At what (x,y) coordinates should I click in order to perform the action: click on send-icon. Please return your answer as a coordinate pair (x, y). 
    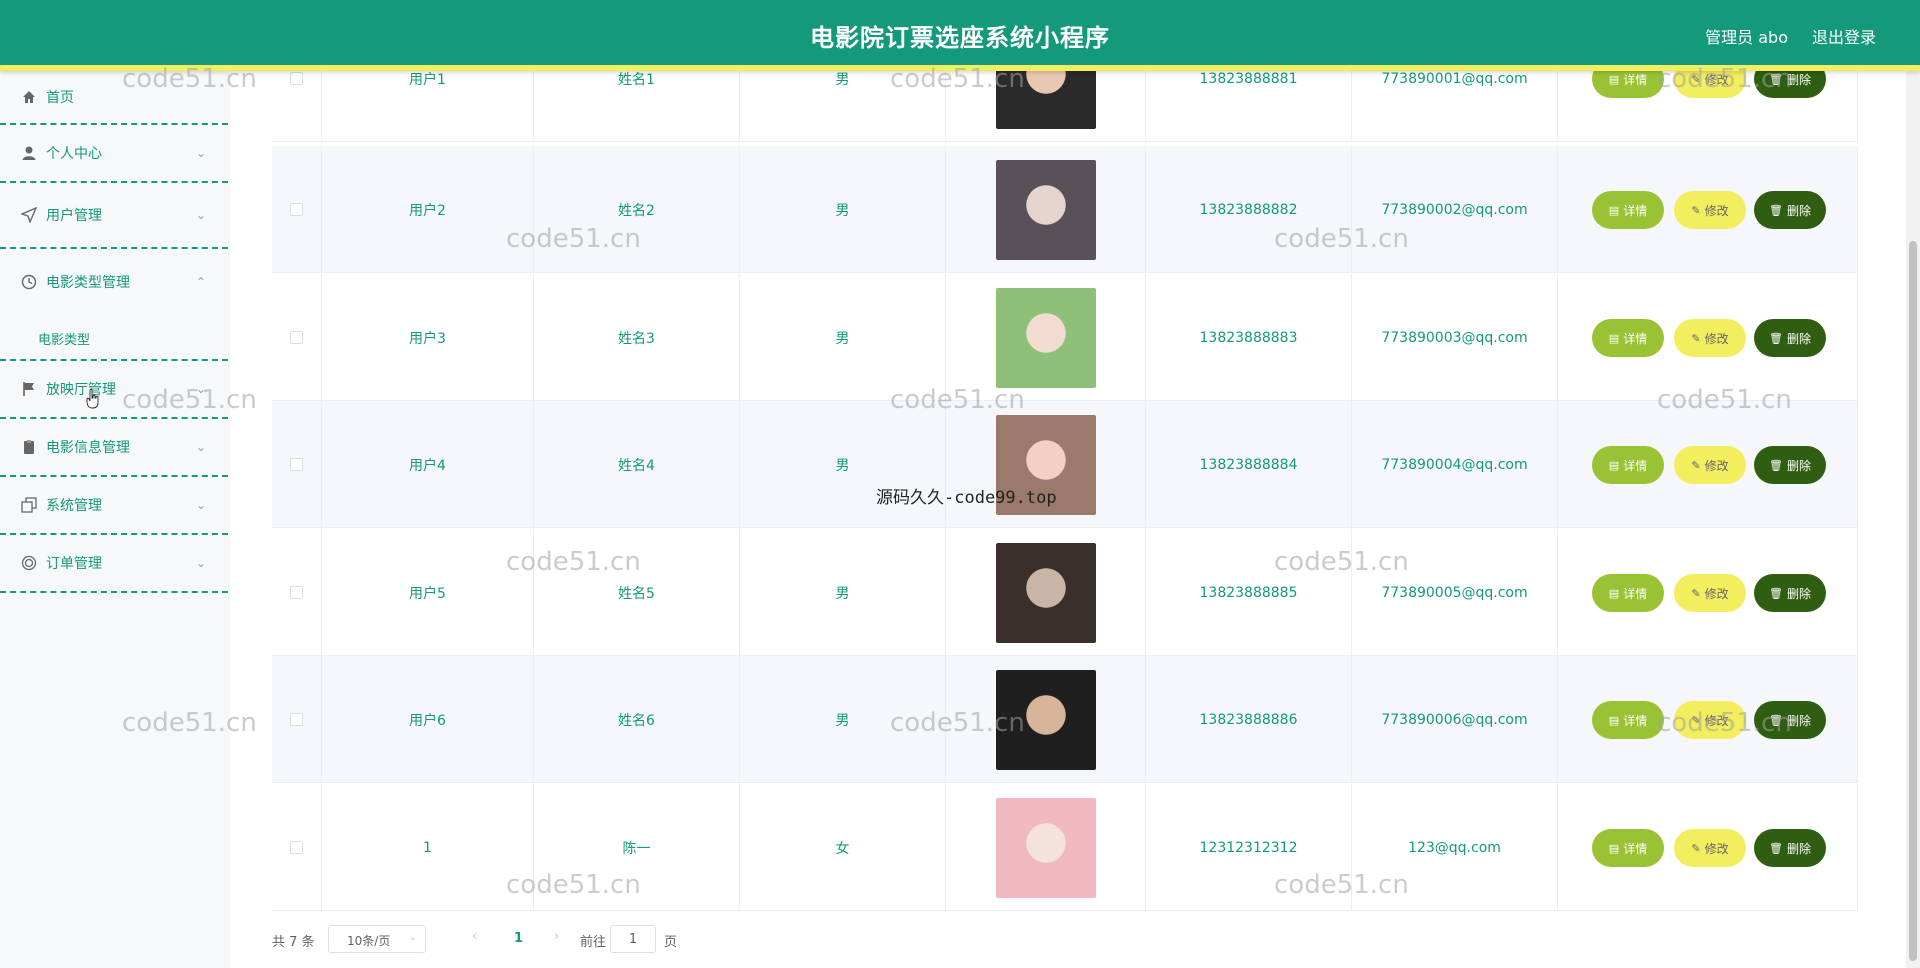
    Looking at the image, I should click on (29, 215).